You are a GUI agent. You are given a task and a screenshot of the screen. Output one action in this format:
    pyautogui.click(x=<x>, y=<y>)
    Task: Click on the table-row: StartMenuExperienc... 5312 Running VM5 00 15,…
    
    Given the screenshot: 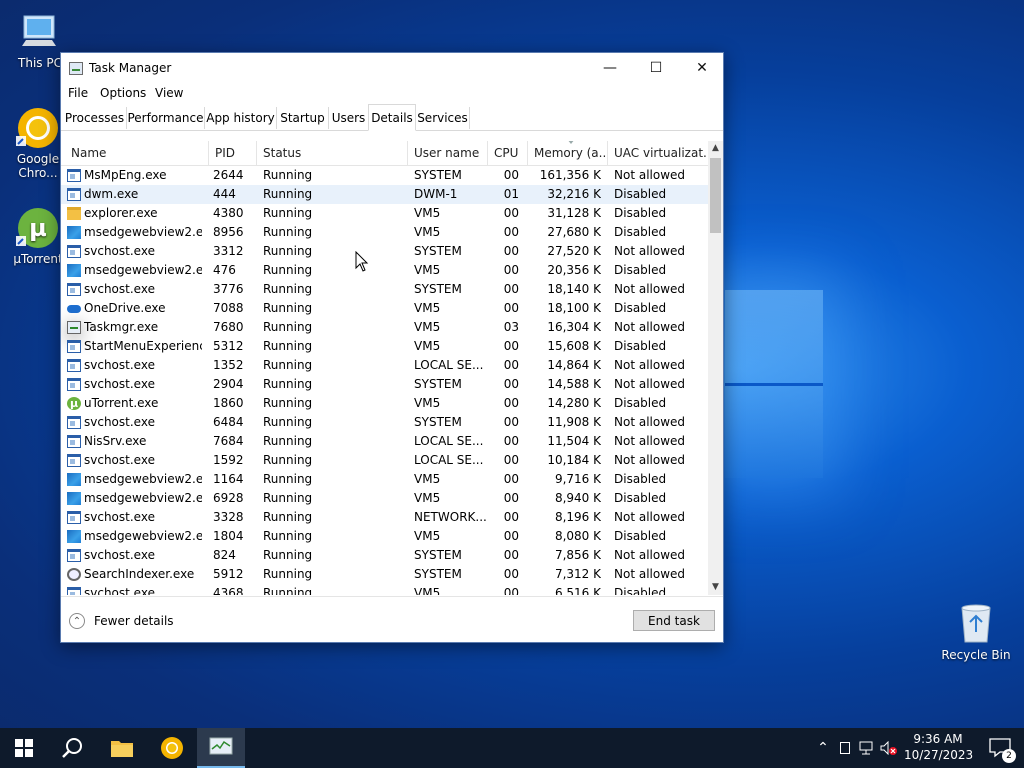 What is the action you would take?
    pyautogui.click(x=384, y=346)
    